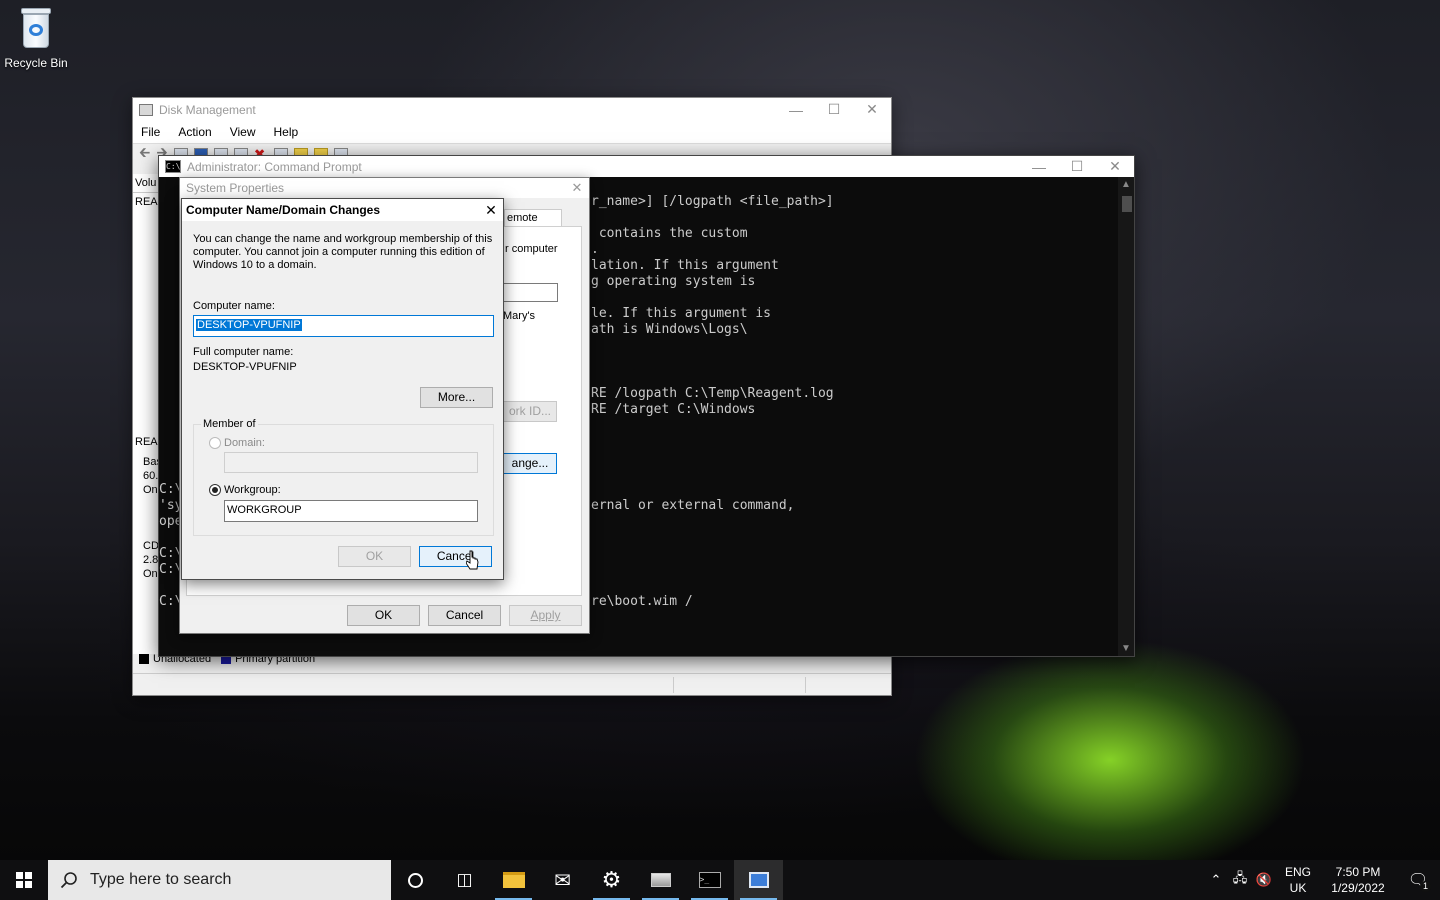 The height and width of the screenshot is (900, 1440). Describe the element at coordinates (1358, 888) in the screenshot. I see `clock-date: 1/29/2022` at that location.